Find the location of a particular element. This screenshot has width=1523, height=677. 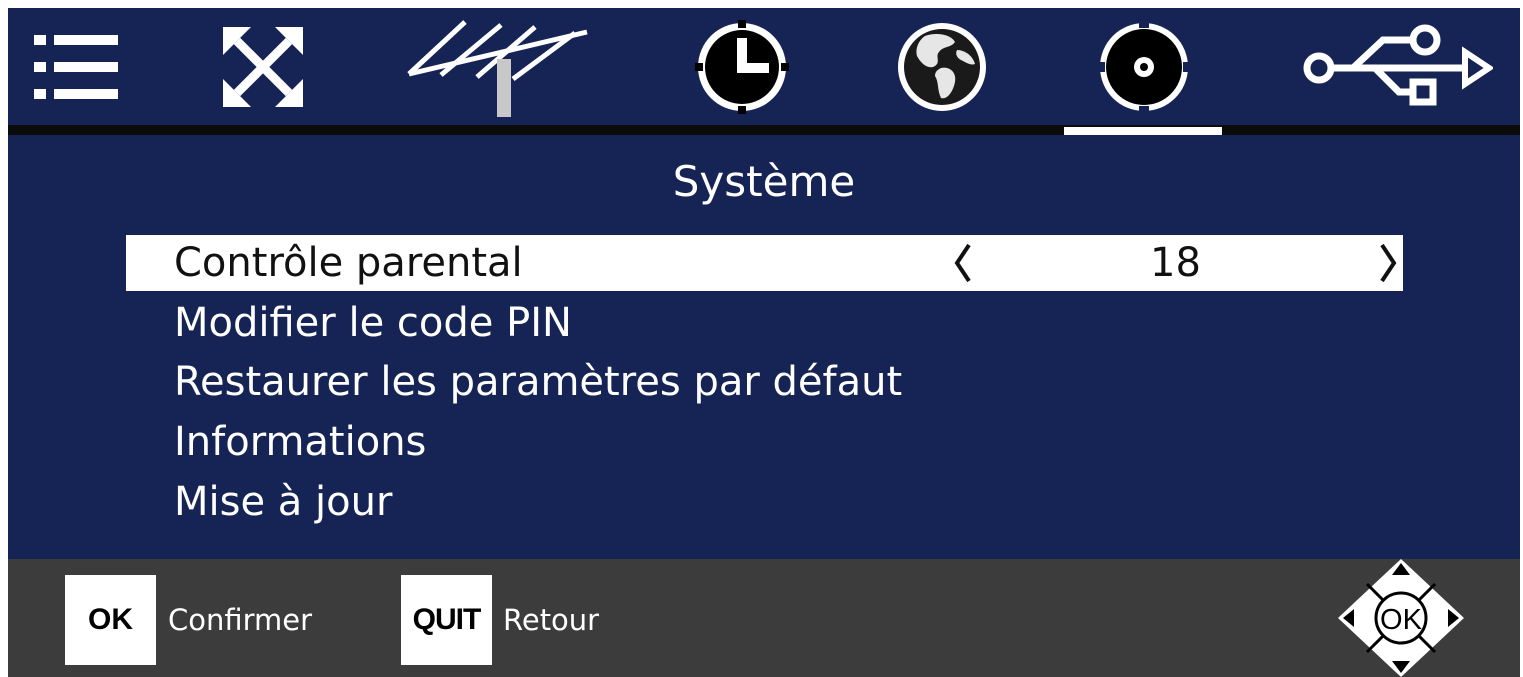

chevron-right-icon is located at coordinates (1388, 263).